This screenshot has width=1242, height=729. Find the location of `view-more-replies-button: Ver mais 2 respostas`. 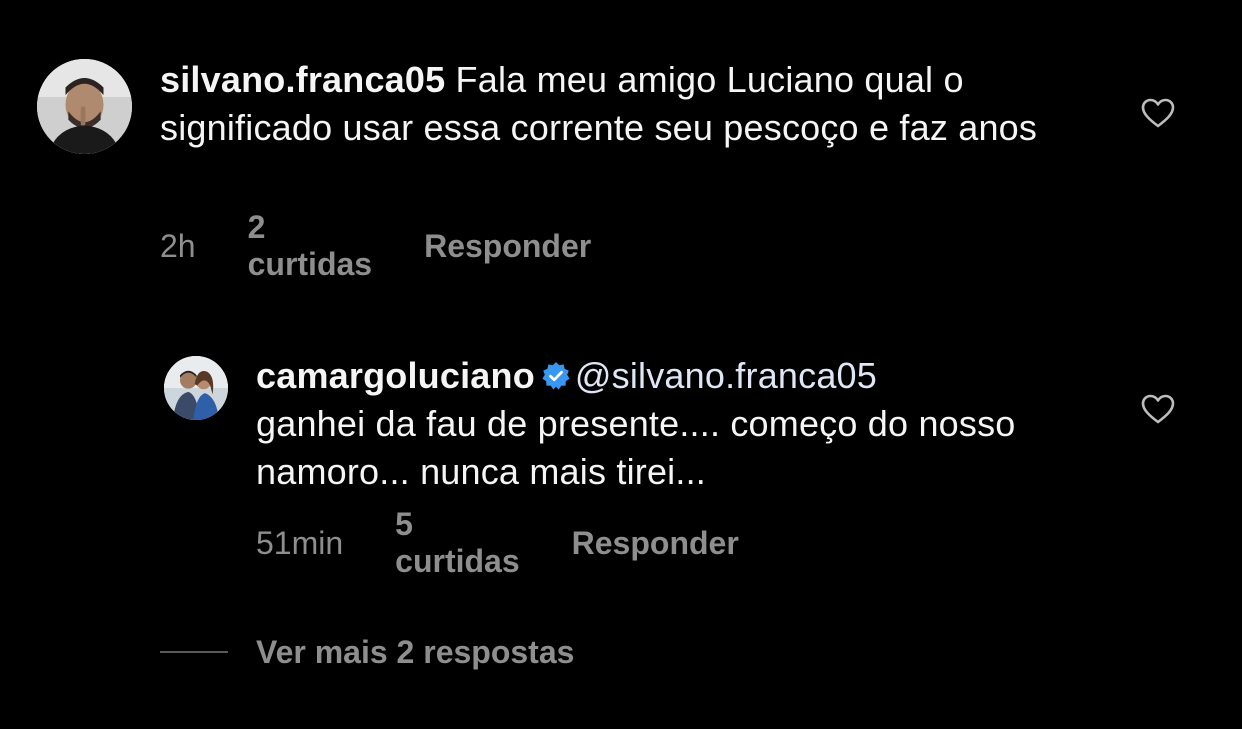

view-more-replies-button: Ver mais 2 respostas is located at coordinates (367, 652).